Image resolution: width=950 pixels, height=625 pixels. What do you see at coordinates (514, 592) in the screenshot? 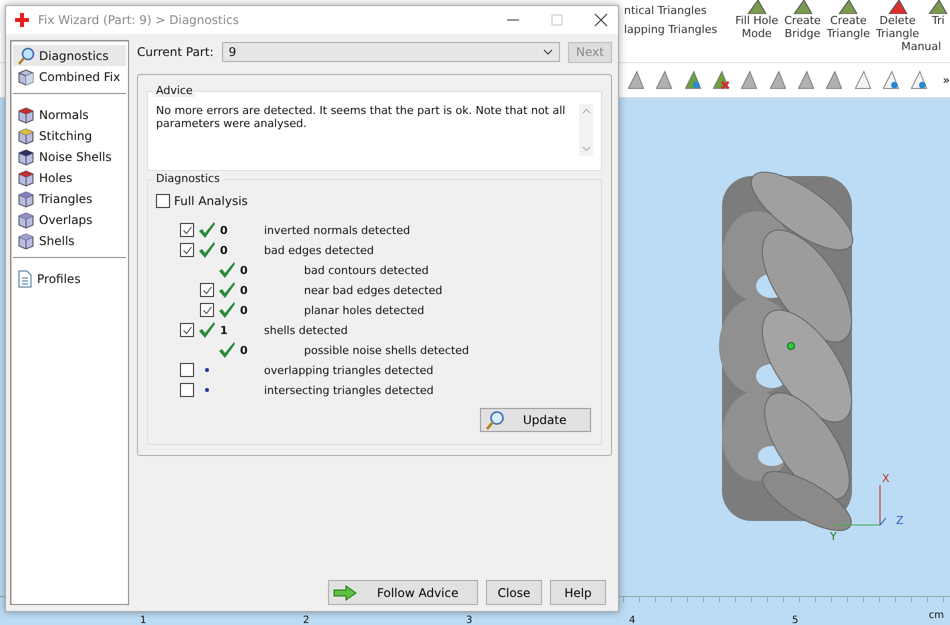
I see `dialog-button: Close` at bounding box center [514, 592].